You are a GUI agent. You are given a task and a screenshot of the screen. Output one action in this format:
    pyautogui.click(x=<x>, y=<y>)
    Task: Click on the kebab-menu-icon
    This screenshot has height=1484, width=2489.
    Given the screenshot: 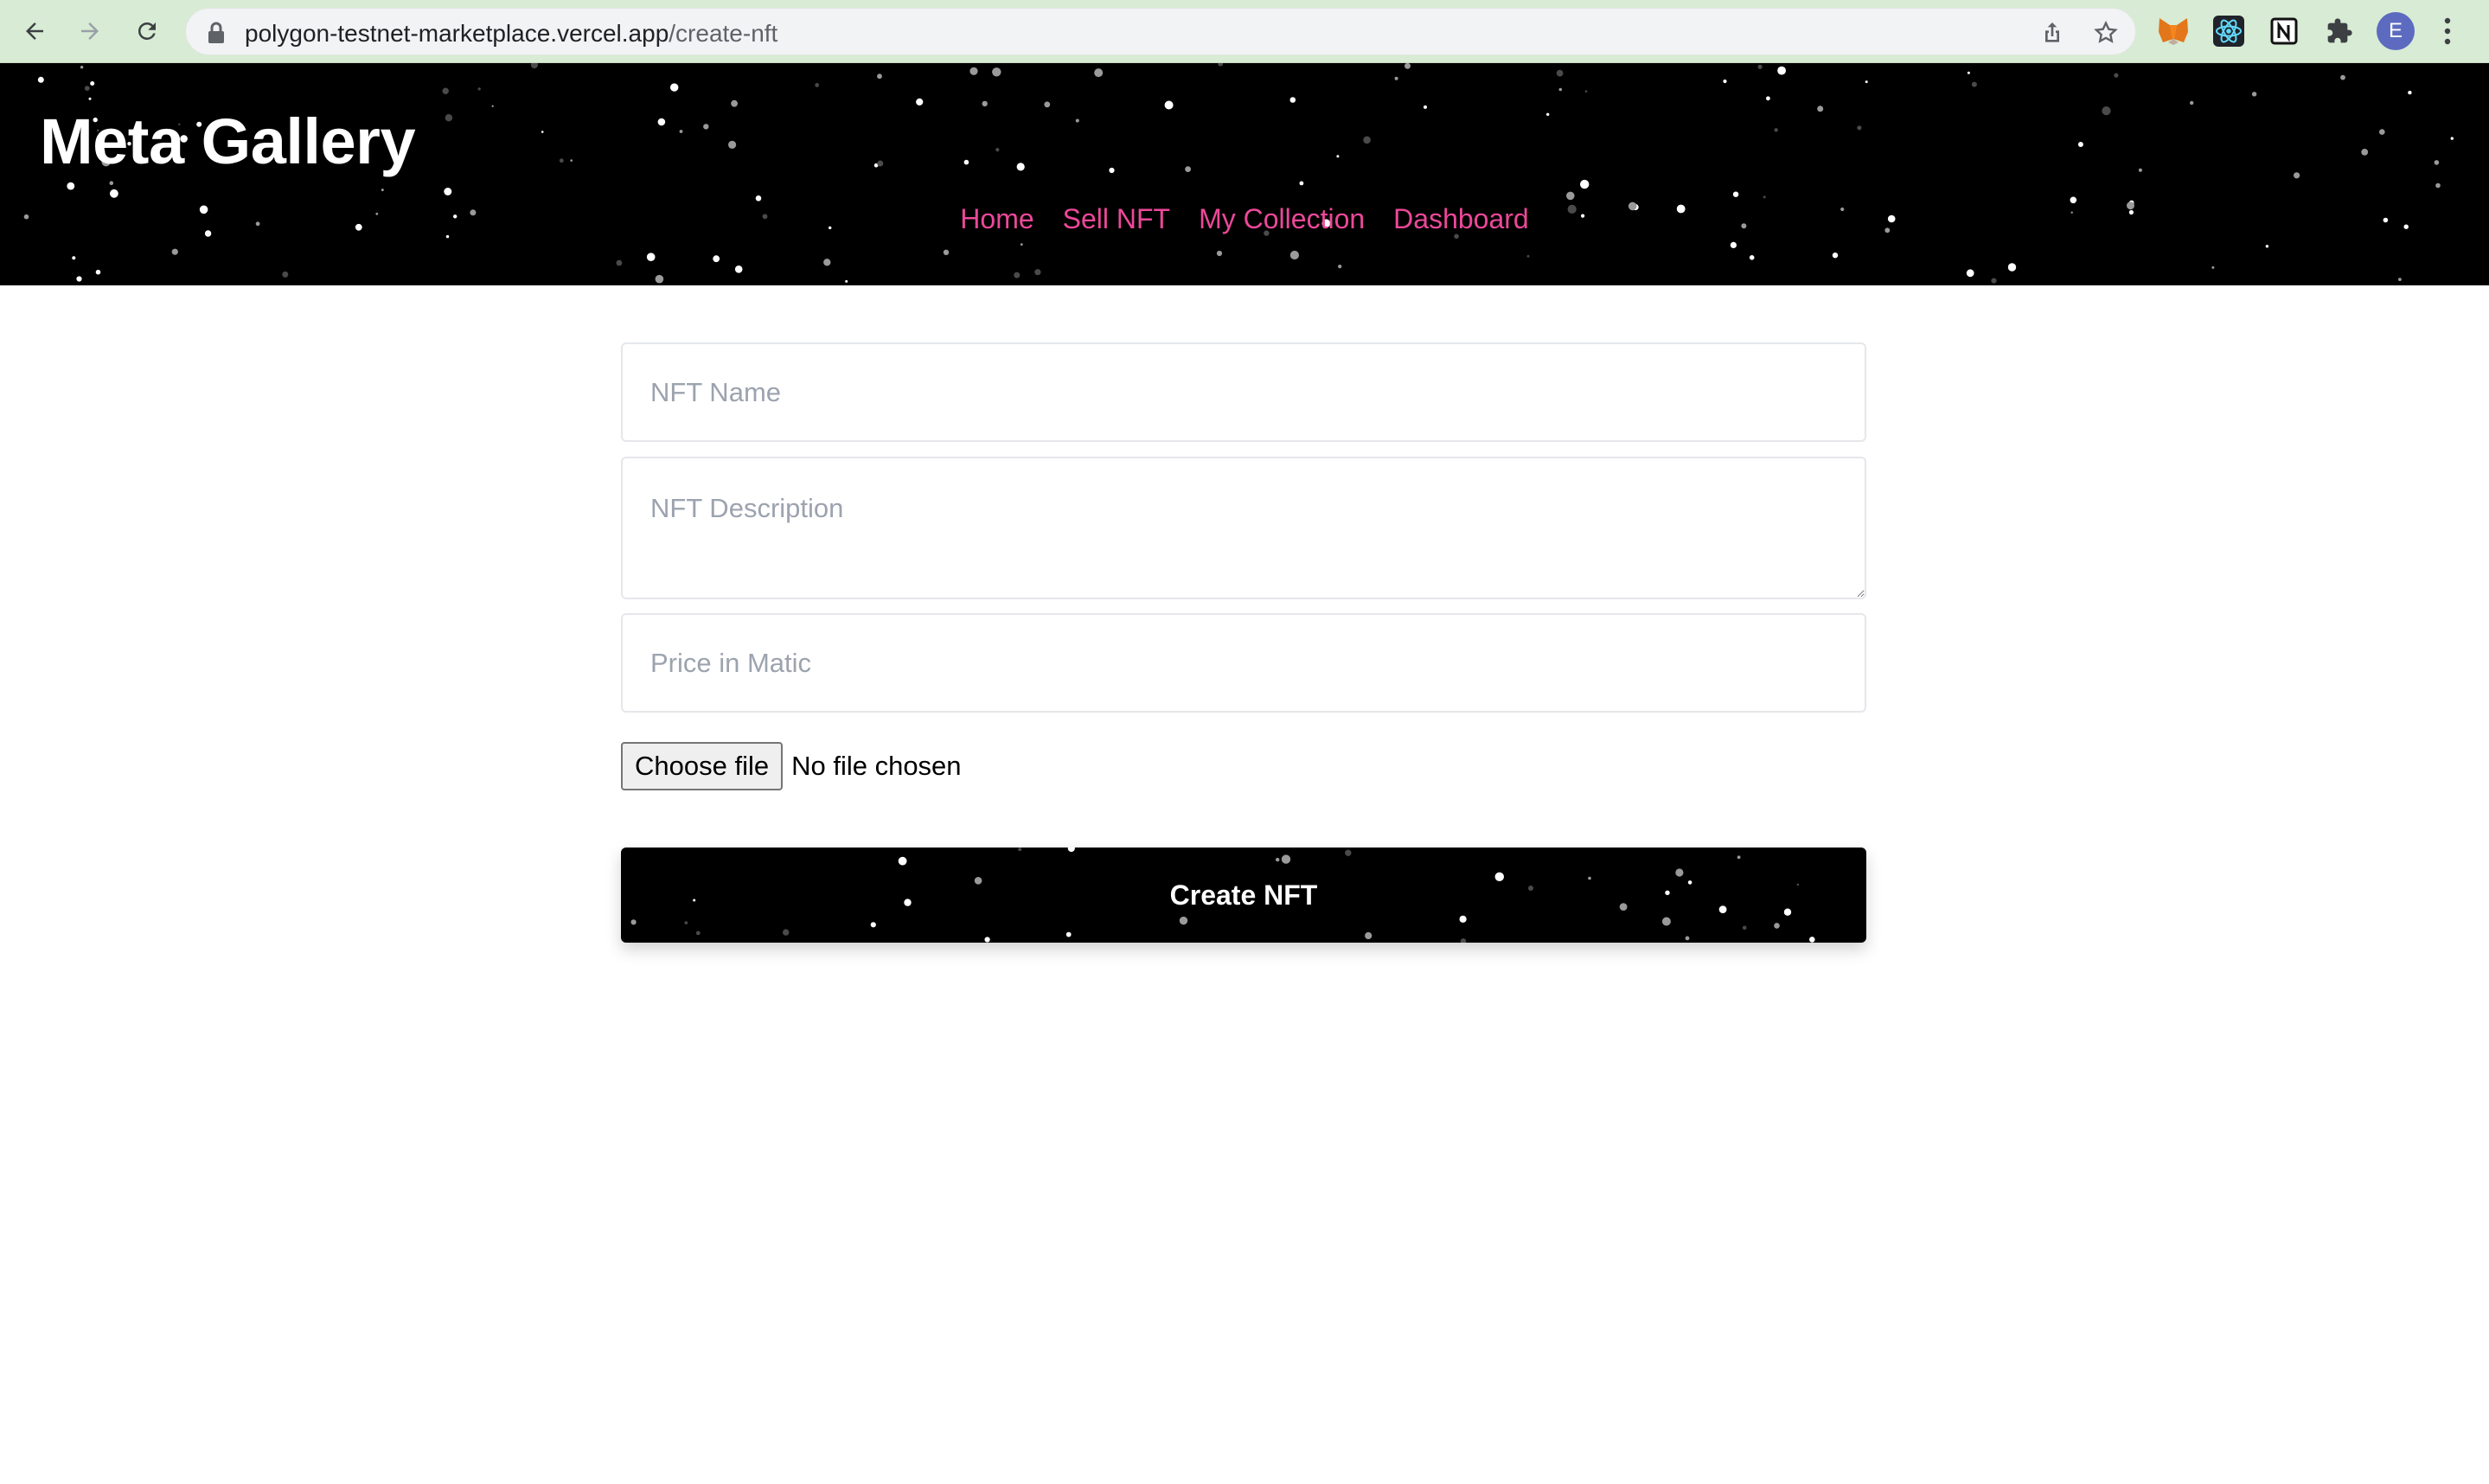 What is the action you would take?
    pyautogui.click(x=2447, y=32)
    